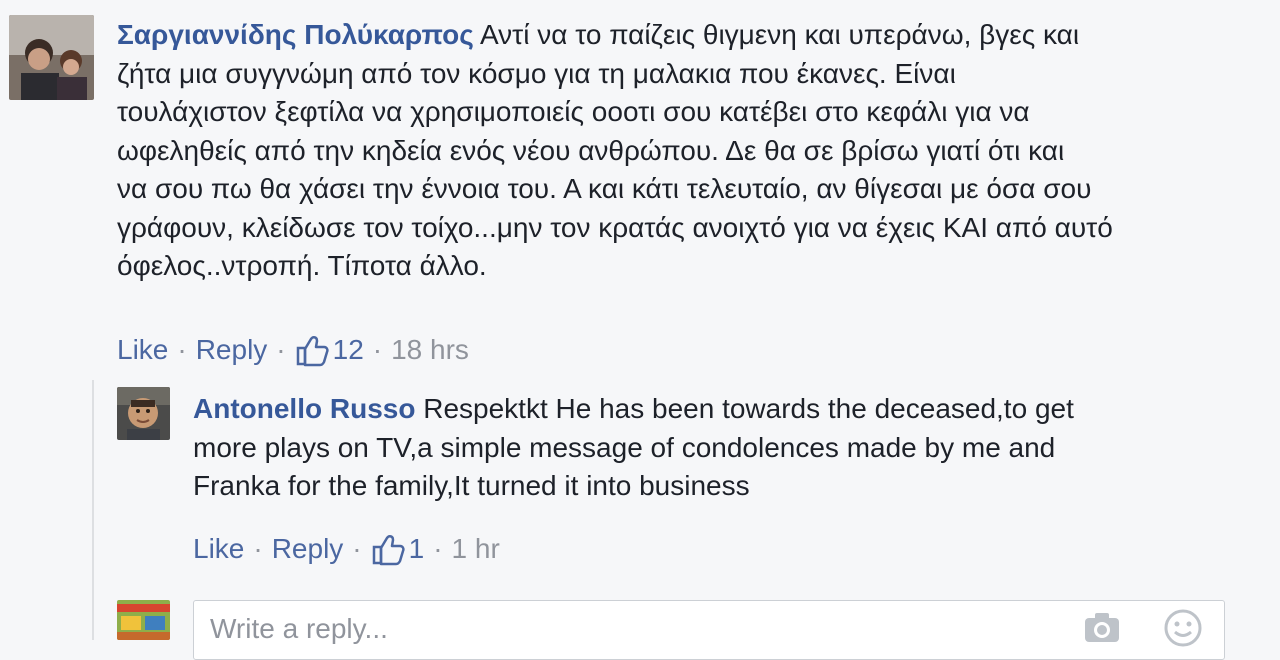 The height and width of the screenshot is (660, 1280). I want to click on comment1-author: Σαργιαννίδης Πολύκαρπος, so click(295, 34).